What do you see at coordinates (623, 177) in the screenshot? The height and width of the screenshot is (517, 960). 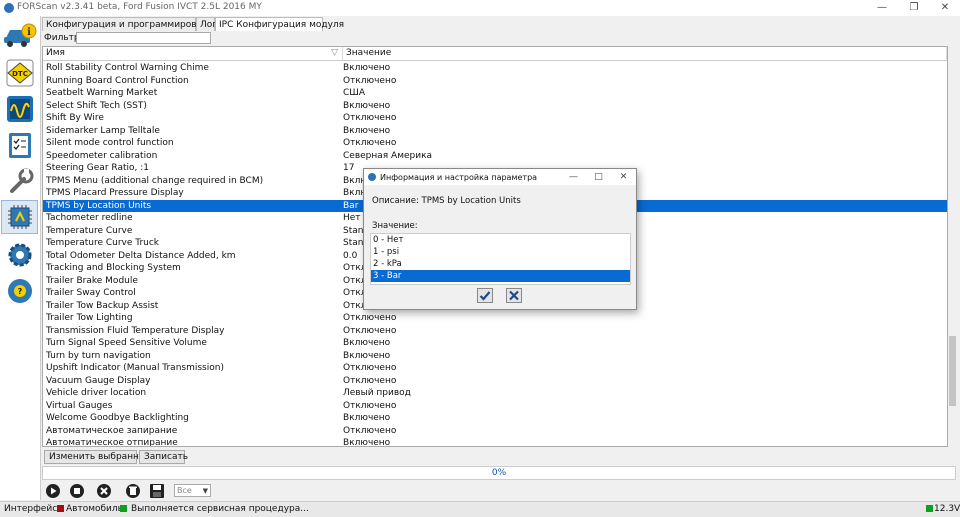 I see `dialog-close-button: ✕` at bounding box center [623, 177].